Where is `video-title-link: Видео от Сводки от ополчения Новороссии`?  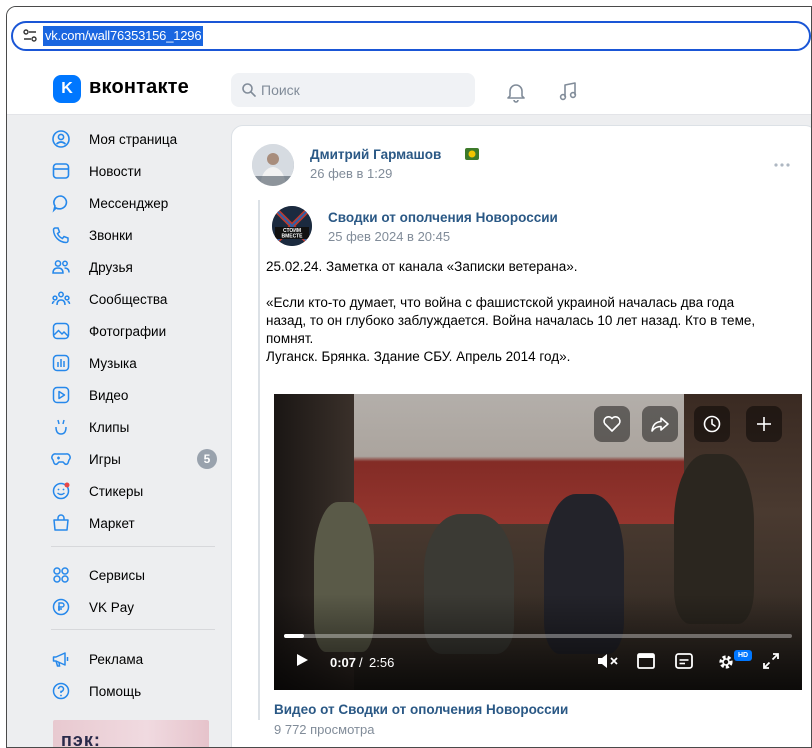 video-title-link: Видео от Сводки от ополчения Новороссии is located at coordinates (421, 709).